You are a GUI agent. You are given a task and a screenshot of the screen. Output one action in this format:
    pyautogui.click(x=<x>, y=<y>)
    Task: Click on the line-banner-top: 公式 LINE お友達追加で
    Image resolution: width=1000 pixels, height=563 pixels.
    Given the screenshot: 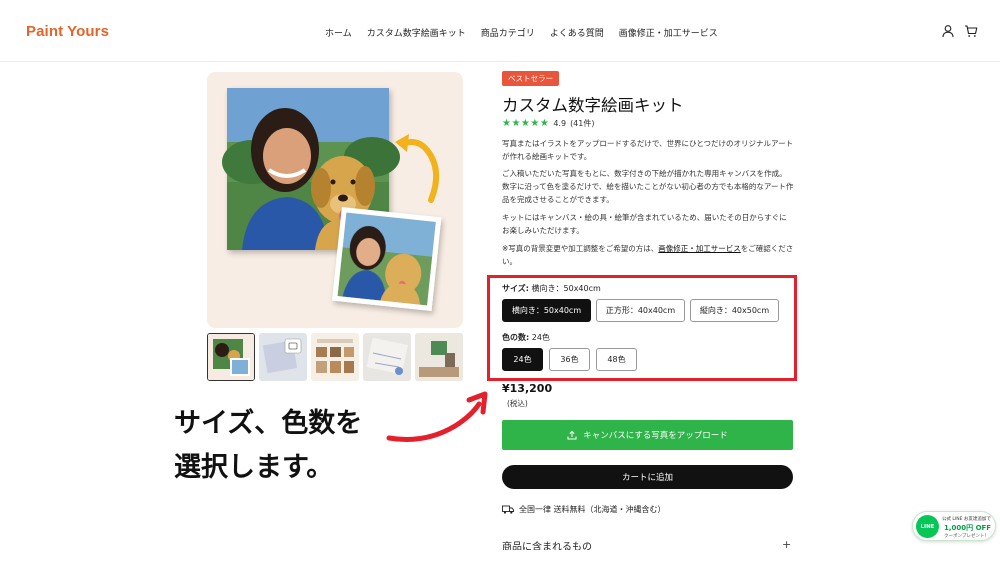 What is the action you would take?
    pyautogui.click(x=966, y=519)
    